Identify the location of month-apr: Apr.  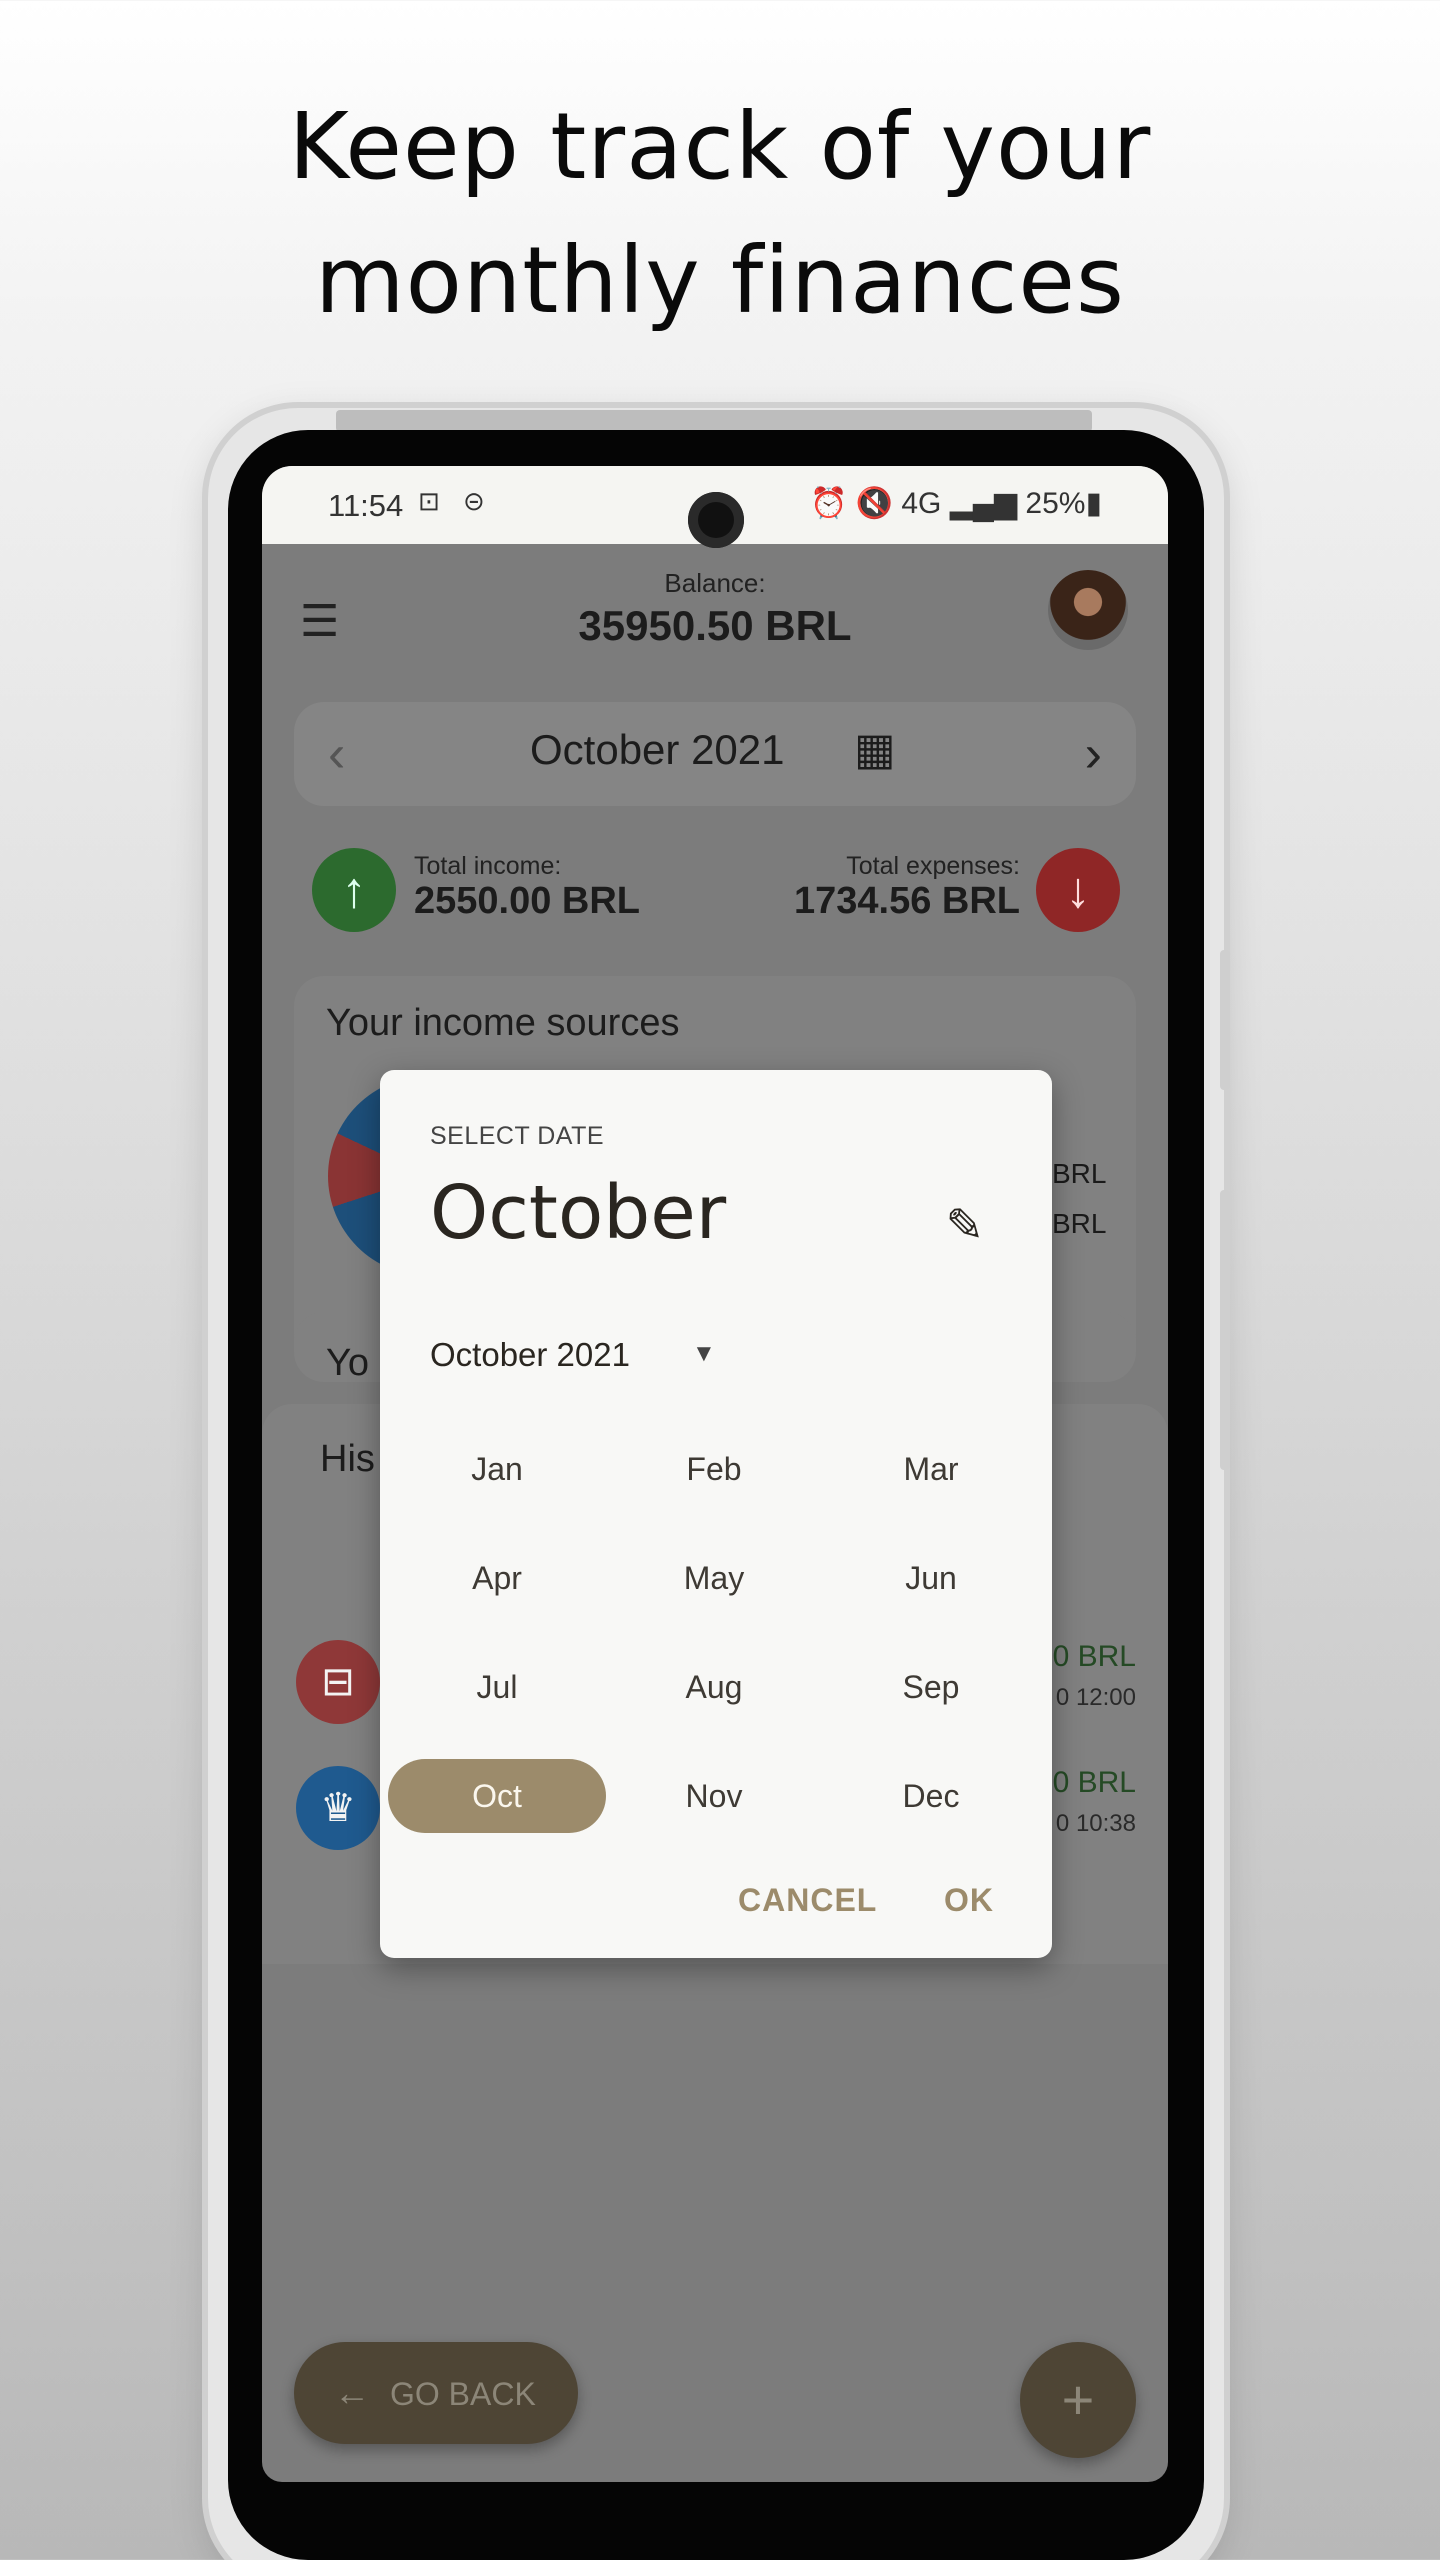
(497, 1578).